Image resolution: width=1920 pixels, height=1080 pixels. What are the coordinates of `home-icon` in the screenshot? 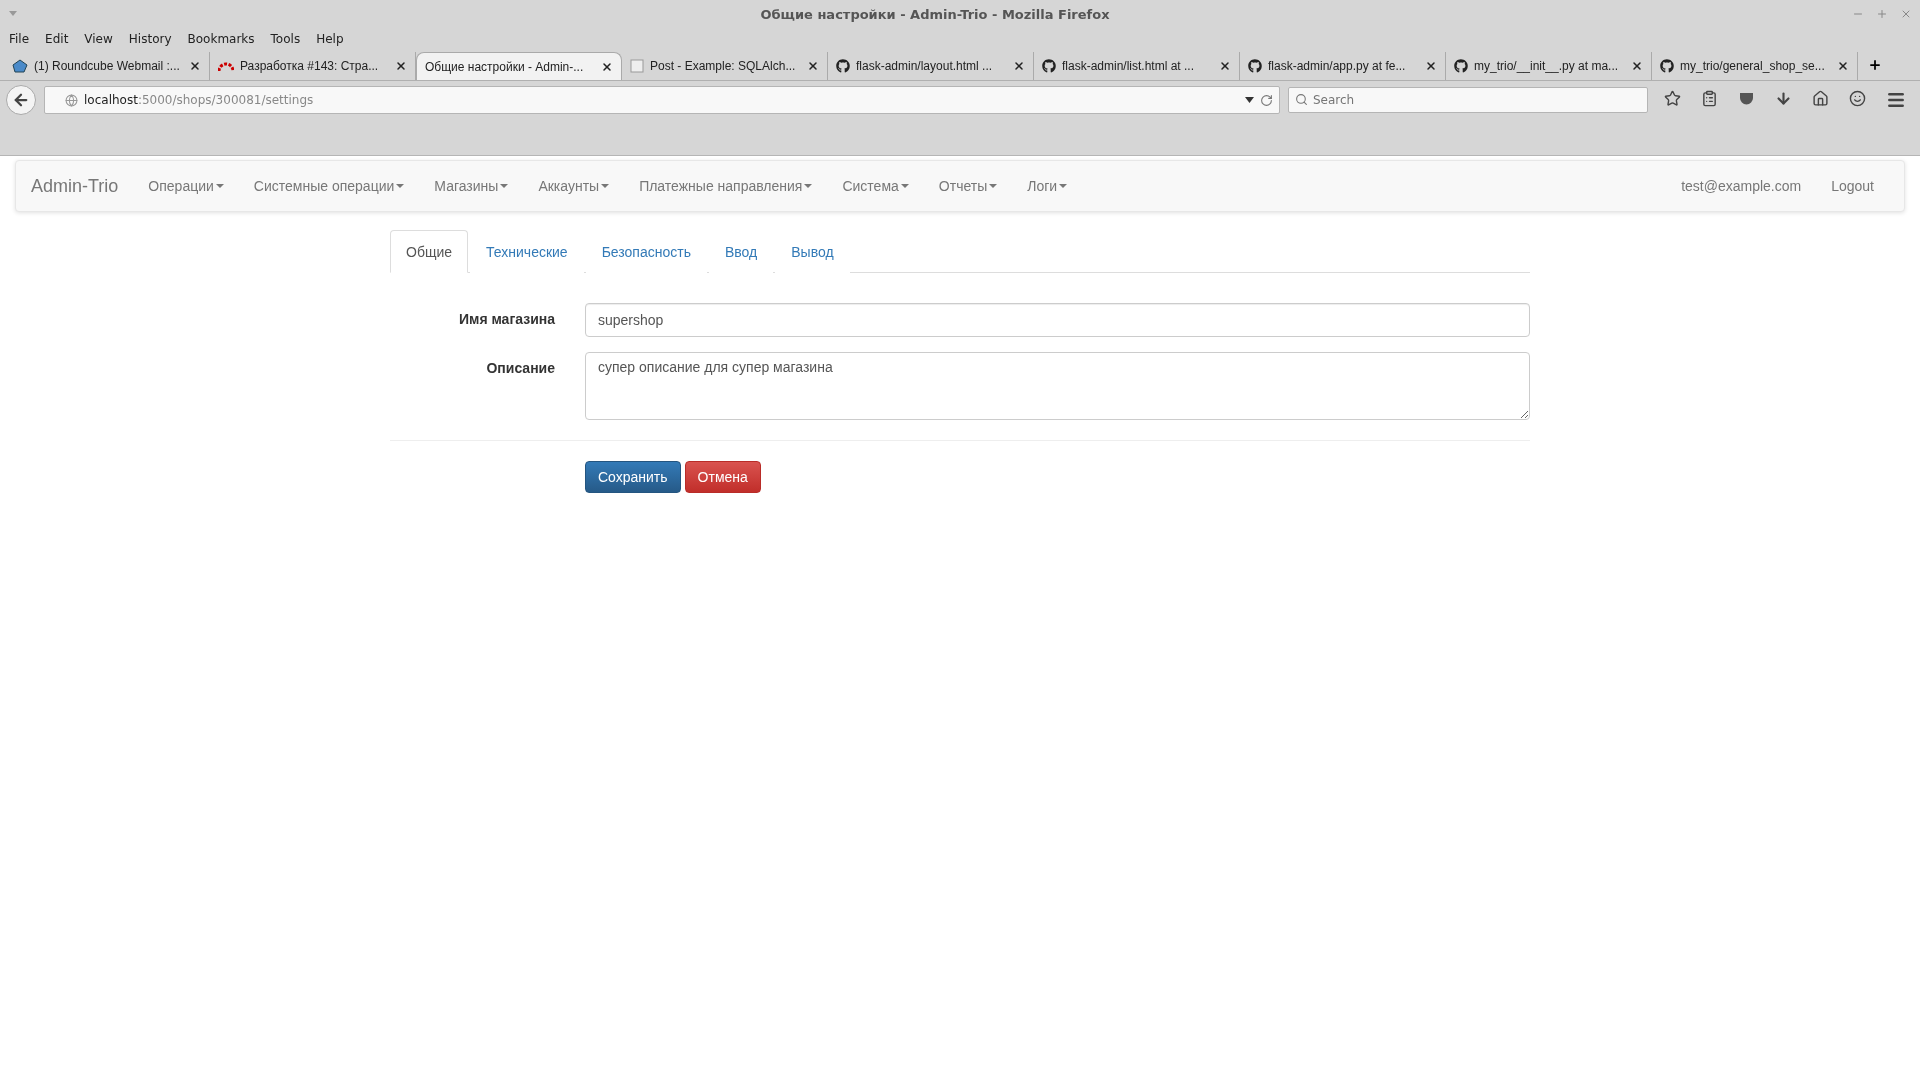 It's located at (1820, 98).